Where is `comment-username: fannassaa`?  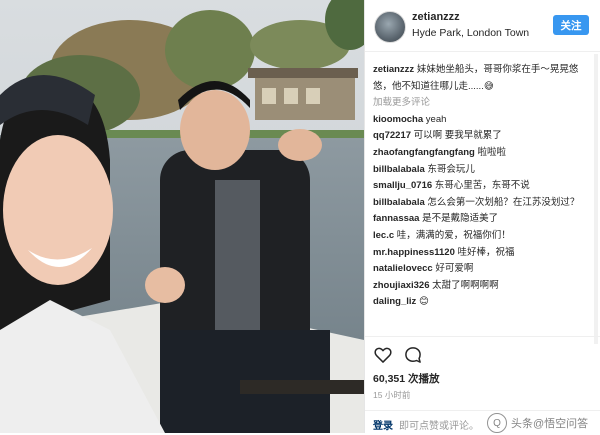 comment-username: fannassaa is located at coordinates (396, 218).